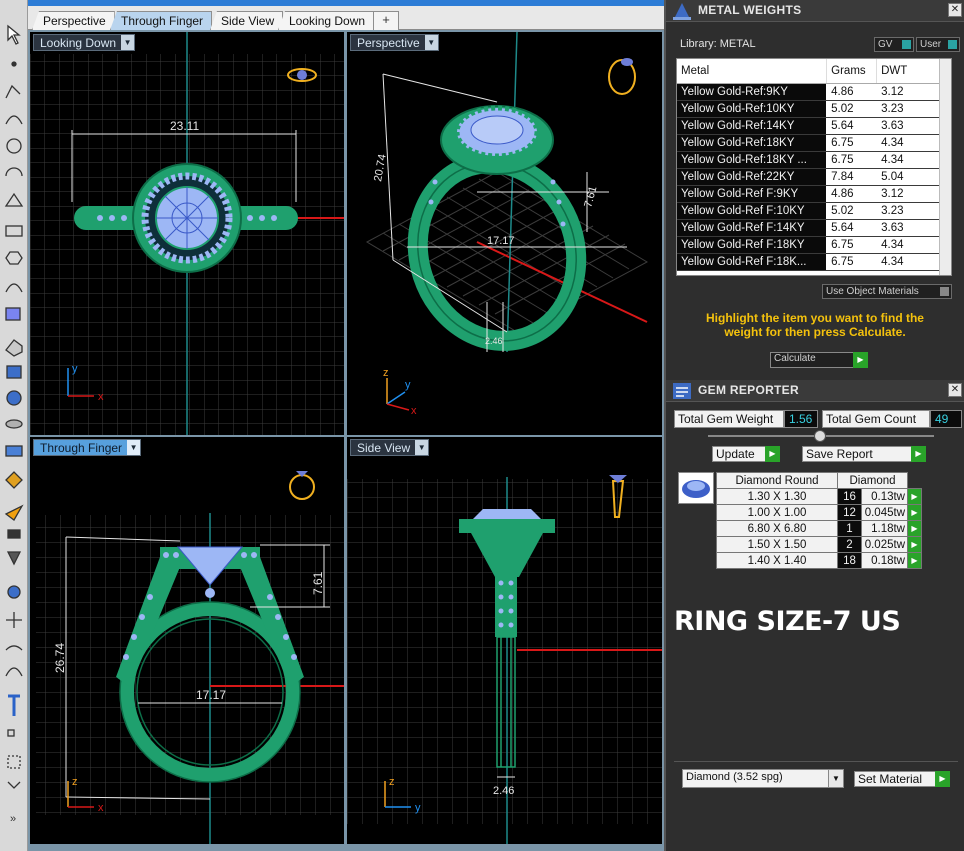  I want to click on diamond-icon, so click(696, 489).